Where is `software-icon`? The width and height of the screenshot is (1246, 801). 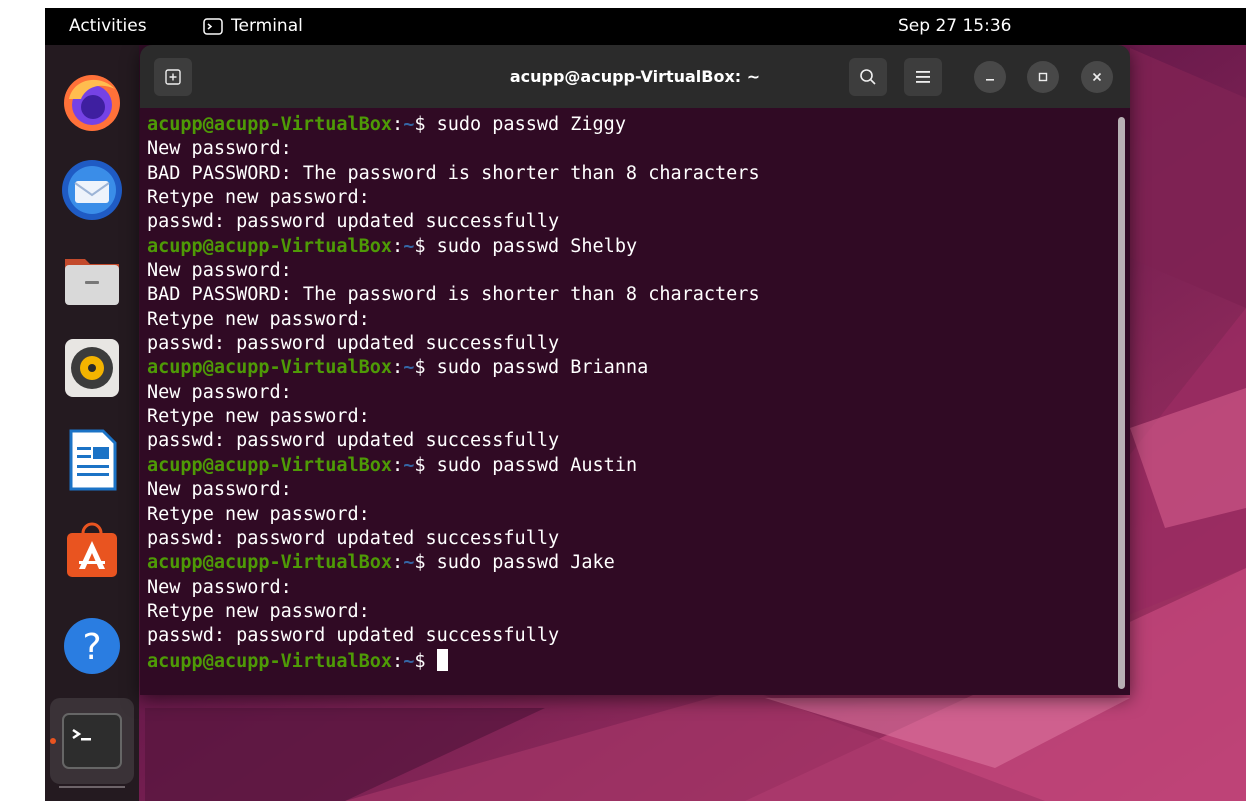
software-icon is located at coordinates (92, 550).